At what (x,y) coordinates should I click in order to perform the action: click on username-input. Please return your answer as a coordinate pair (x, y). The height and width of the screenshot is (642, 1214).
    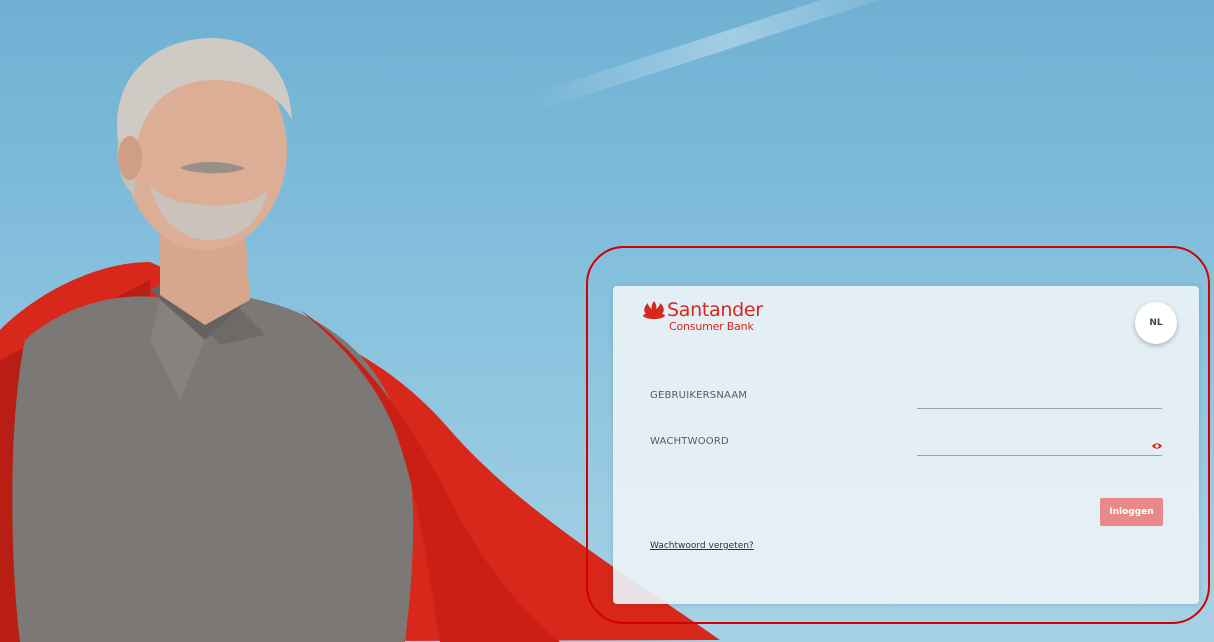
    Looking at the image, I should click on (1039, 399).